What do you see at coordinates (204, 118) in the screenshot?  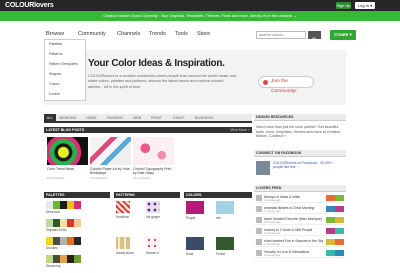 I see `tab-business: BUSINESS` at bounding box center [204, 118].